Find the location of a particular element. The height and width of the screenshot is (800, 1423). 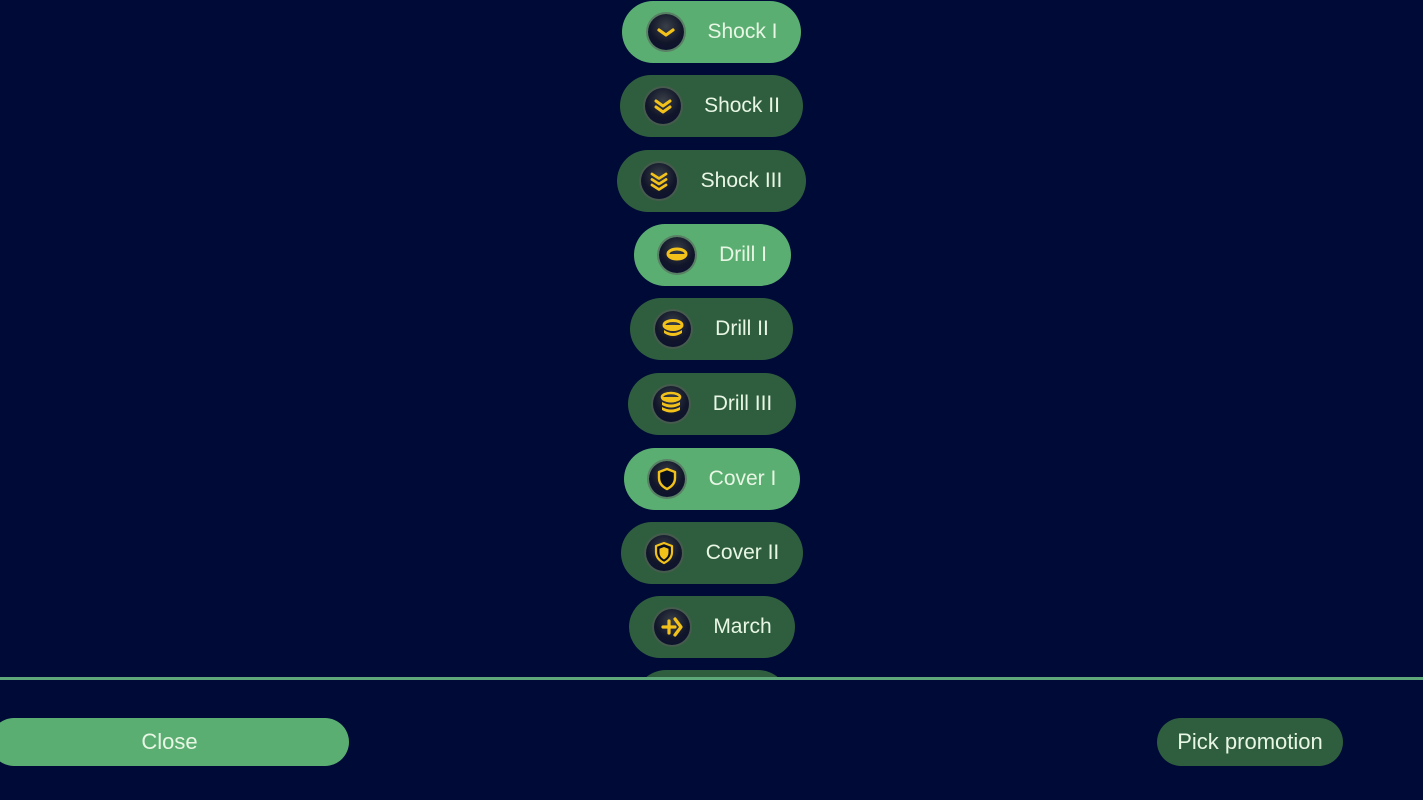

drill-2-icon is located at coordinates (673, 329).